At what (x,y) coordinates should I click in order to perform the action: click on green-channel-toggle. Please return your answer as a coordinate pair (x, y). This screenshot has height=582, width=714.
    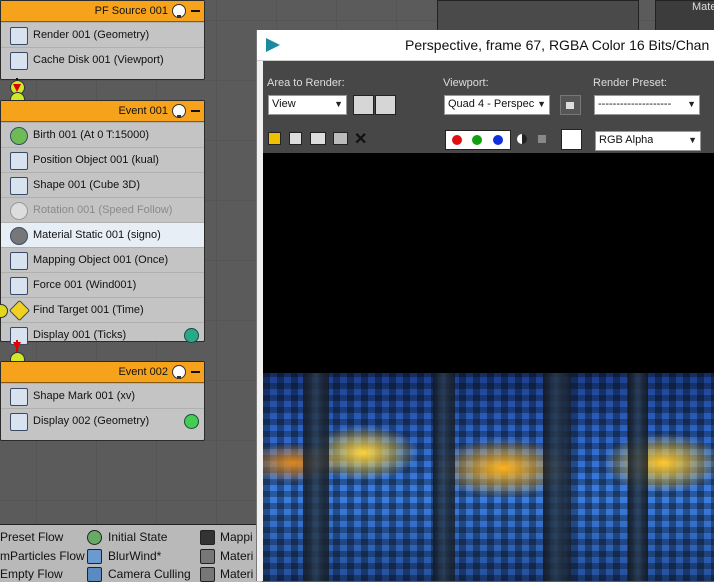
    Looking at the image, I should click on (477, 140).